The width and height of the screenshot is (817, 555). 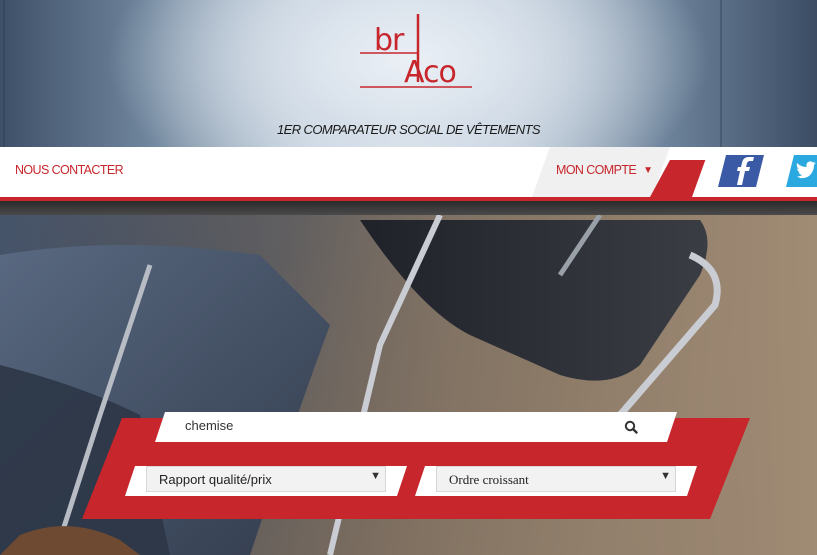 I want to click on facebook-icon, so click(x=741, y=171).